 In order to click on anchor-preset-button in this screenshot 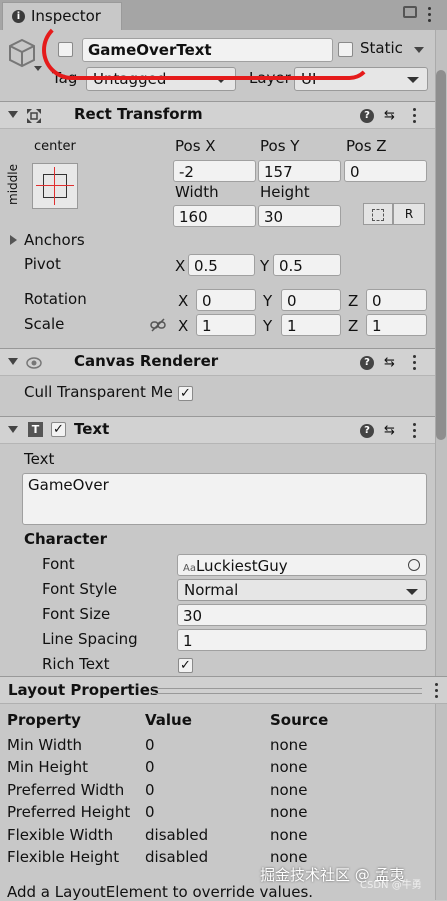, I will do `click(55, 186)`.